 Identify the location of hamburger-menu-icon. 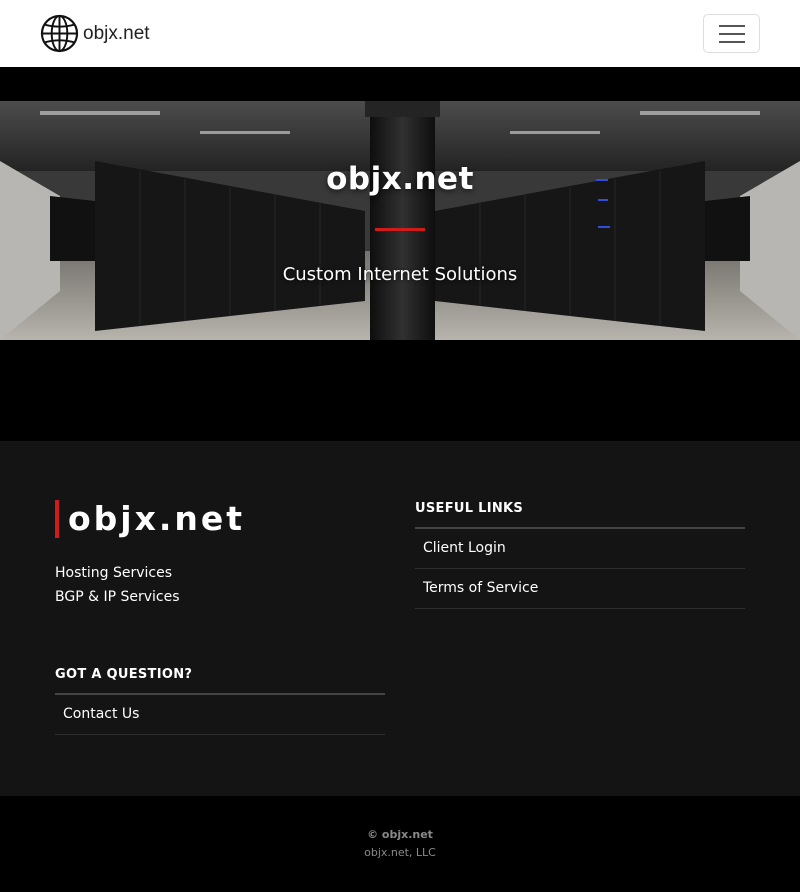
(731, 25).